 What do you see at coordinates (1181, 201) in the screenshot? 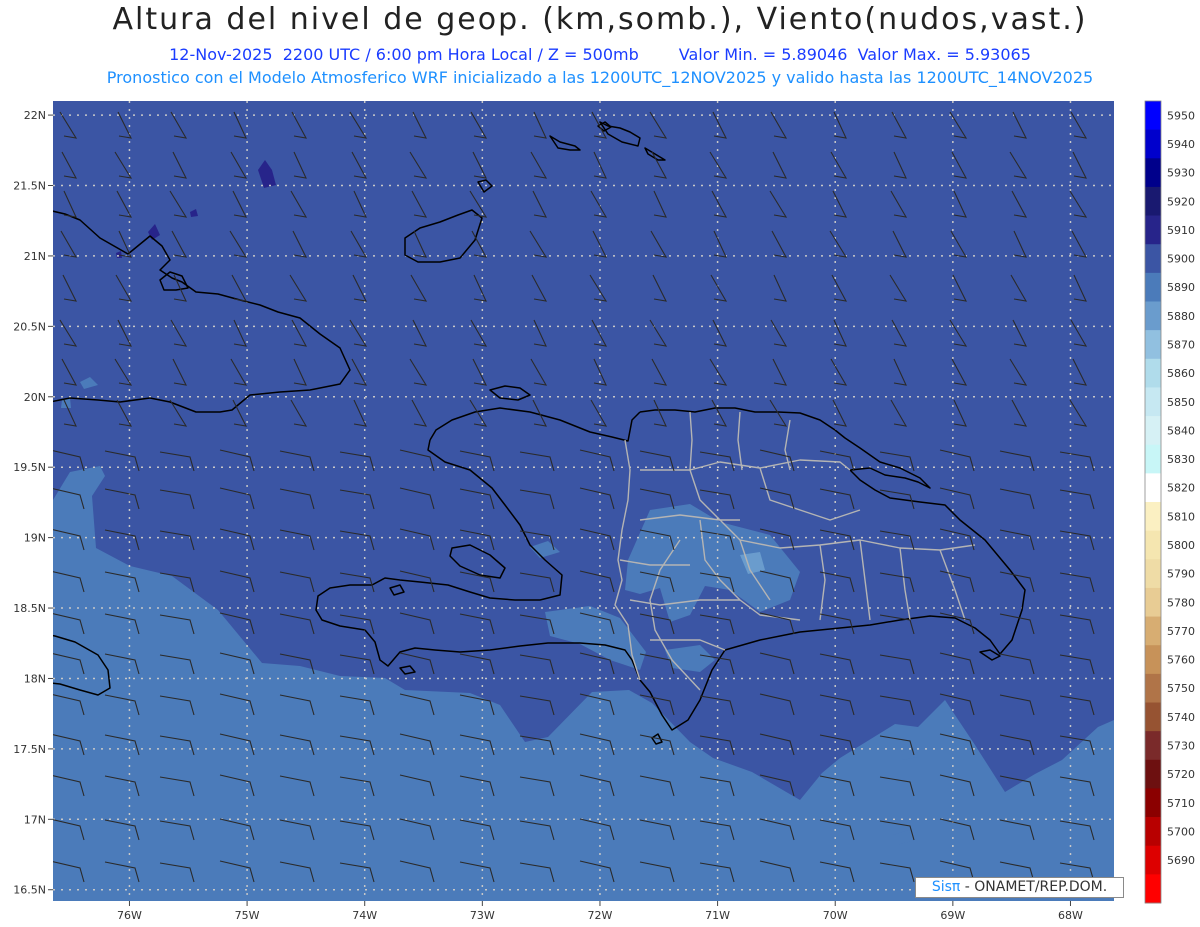
I see `colorbar-label-5920: 5920` at bounding box center [1181, 201].